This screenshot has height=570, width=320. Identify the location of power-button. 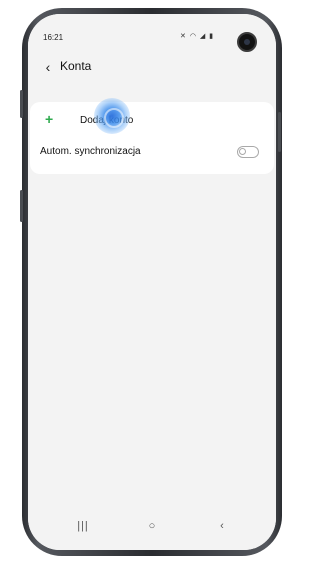
(279, 132).